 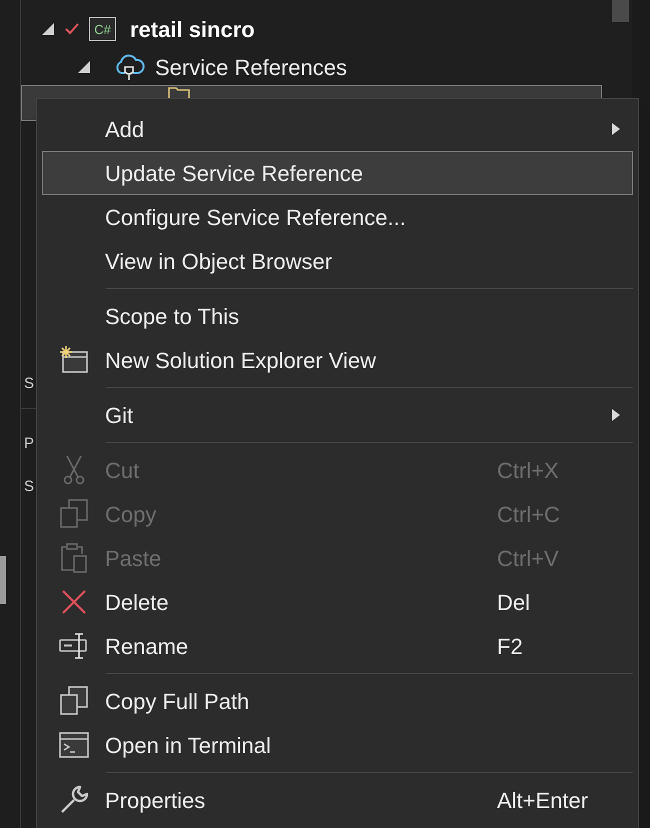 I want to click on menu-item: Properties Alt+Enter, so click(x=337, y=800).